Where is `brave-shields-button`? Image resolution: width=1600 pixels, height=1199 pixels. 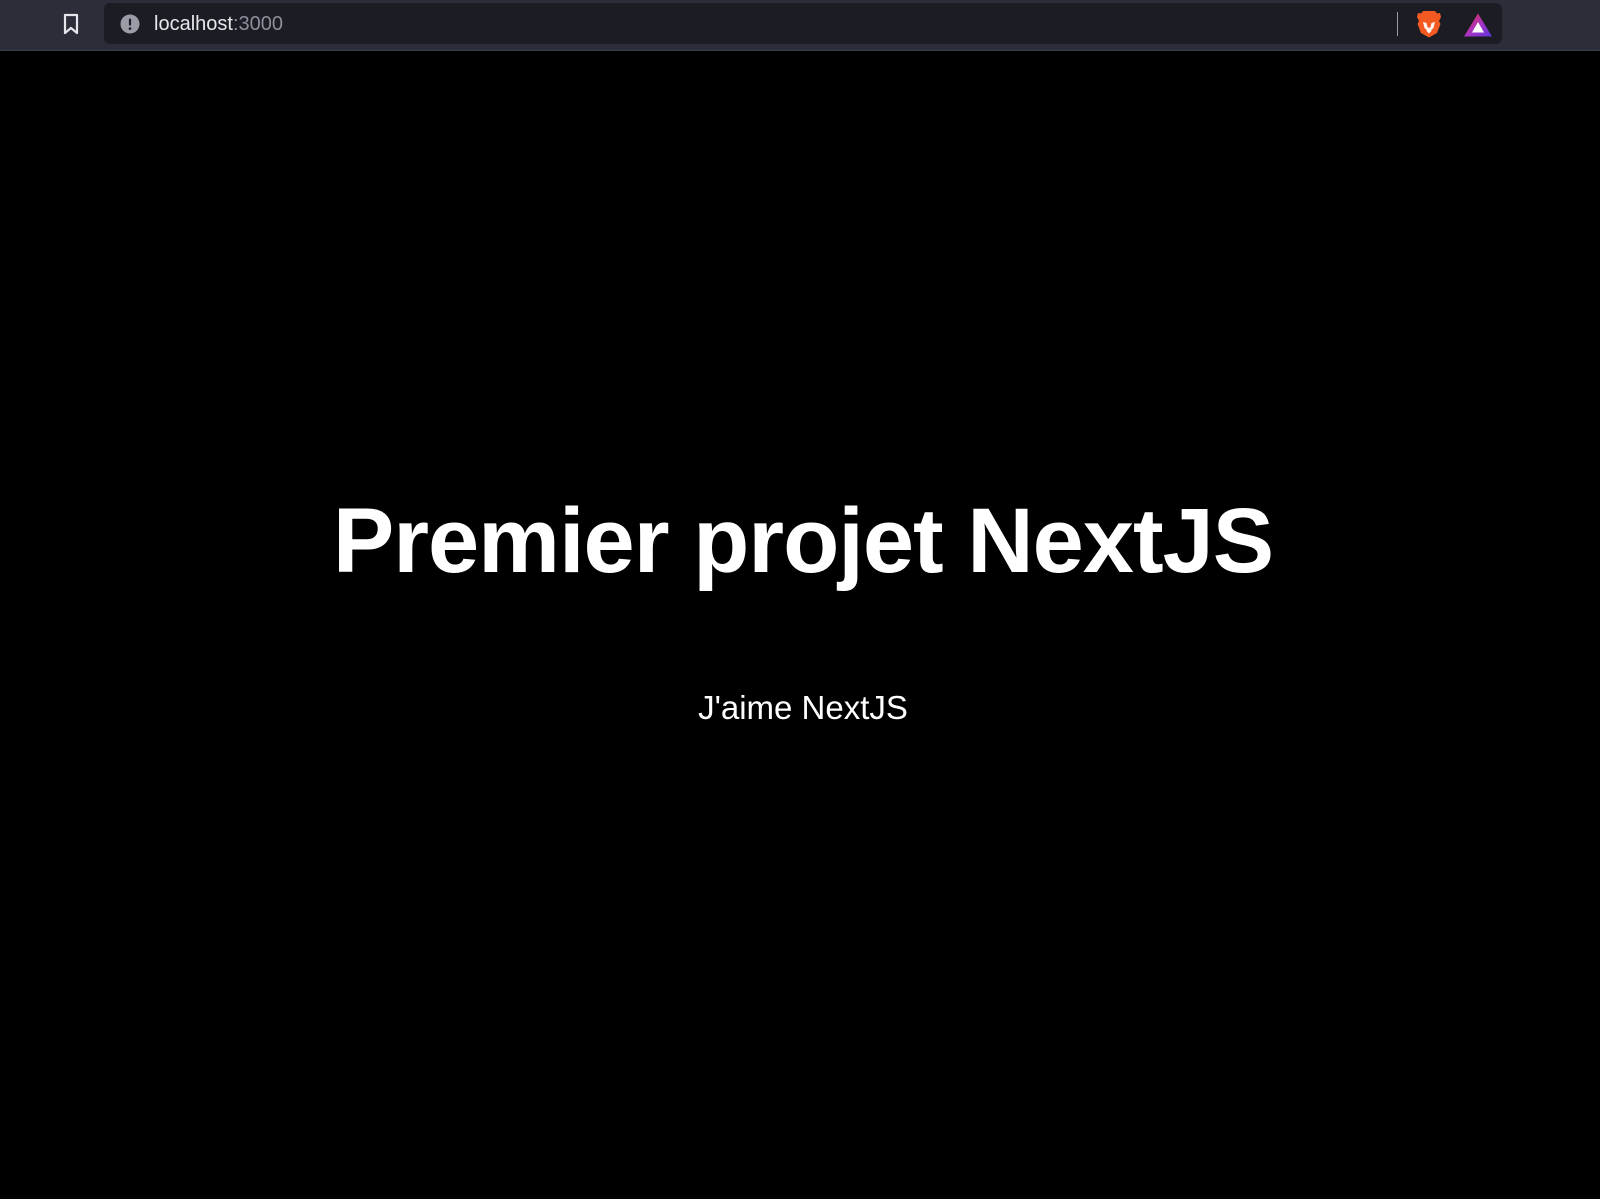 brave-shields-button is located at coordinates (1429, 24).